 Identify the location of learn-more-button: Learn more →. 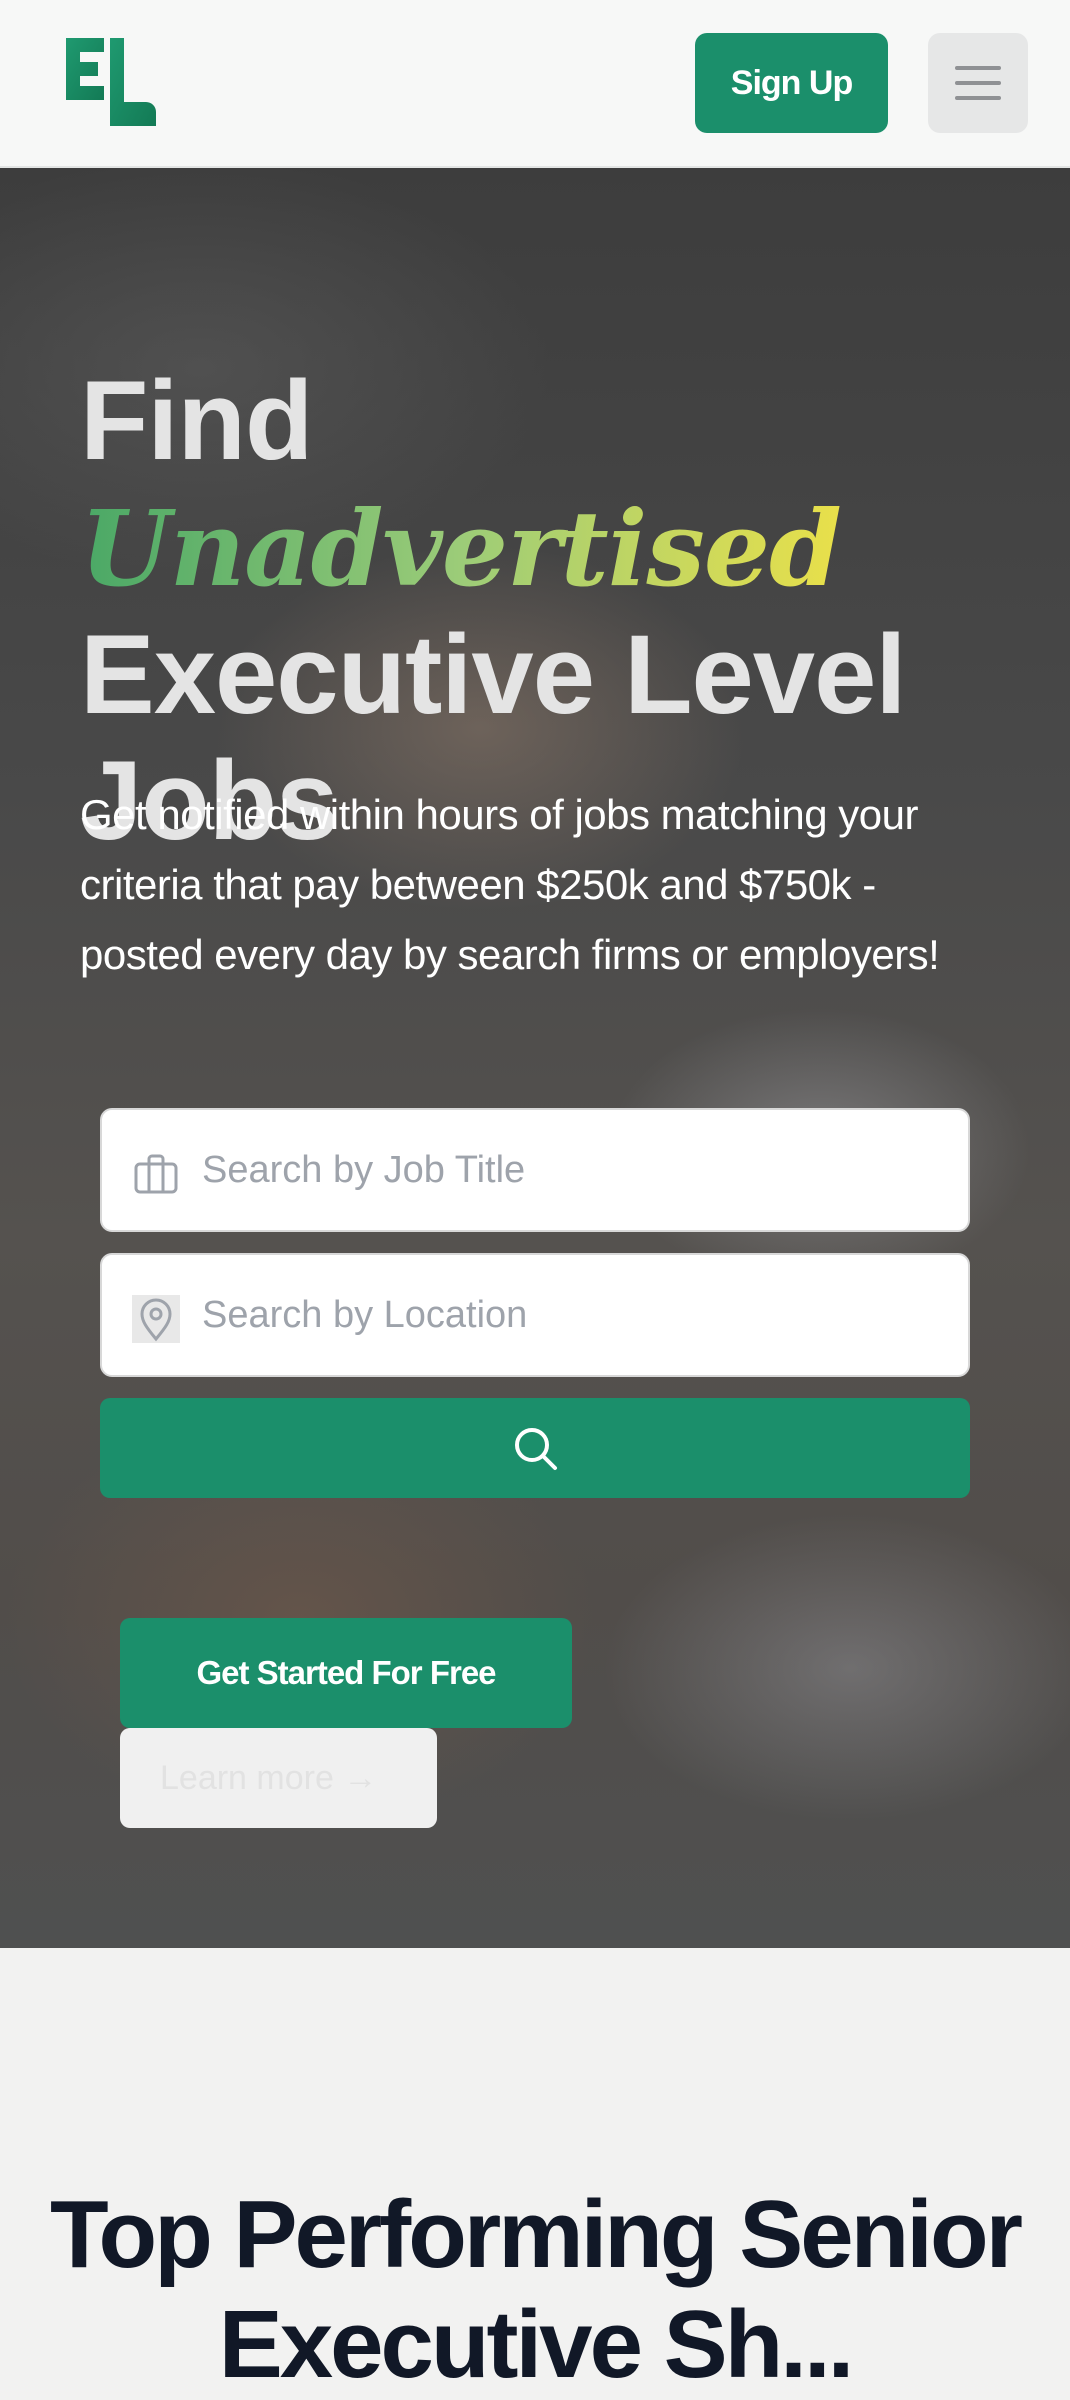
(278, 1778).